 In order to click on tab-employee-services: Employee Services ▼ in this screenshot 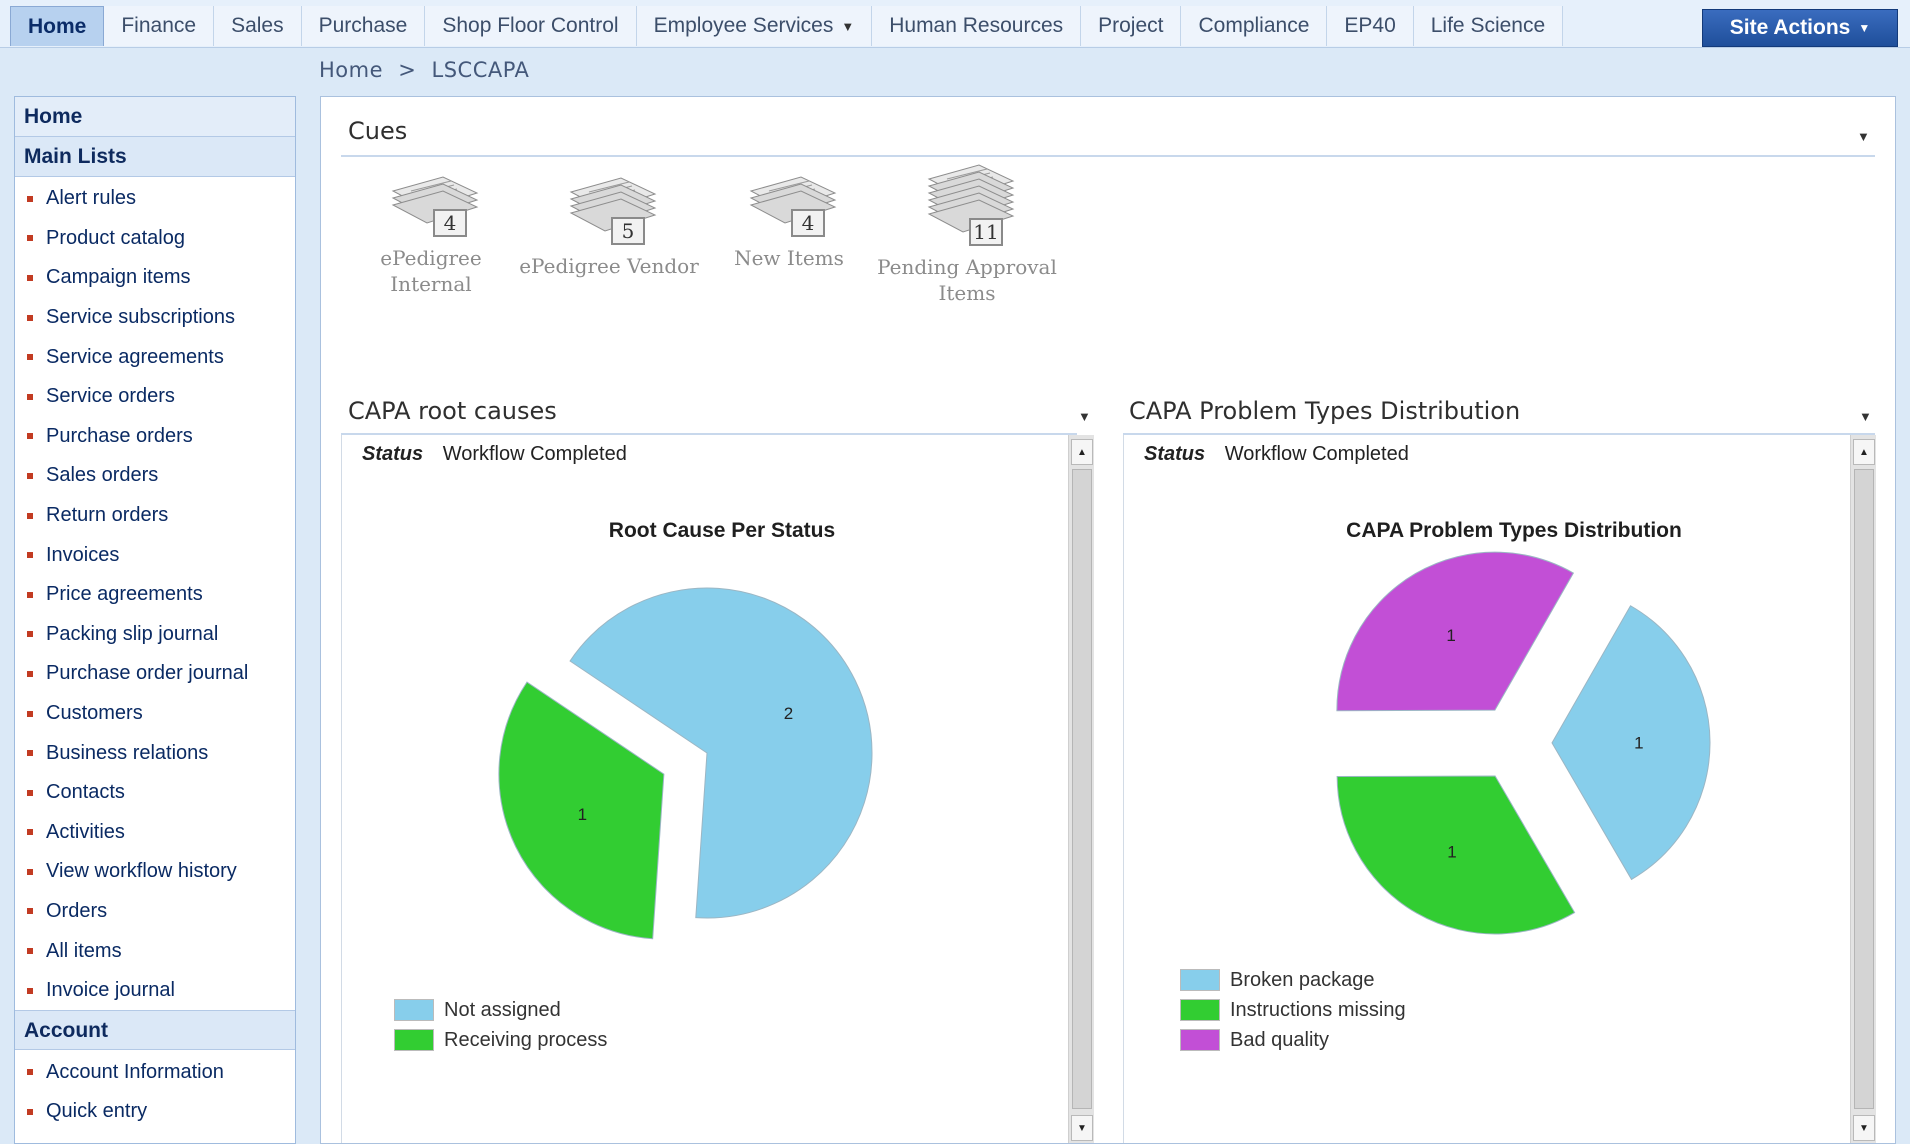, I will do `click(754, 26)`.